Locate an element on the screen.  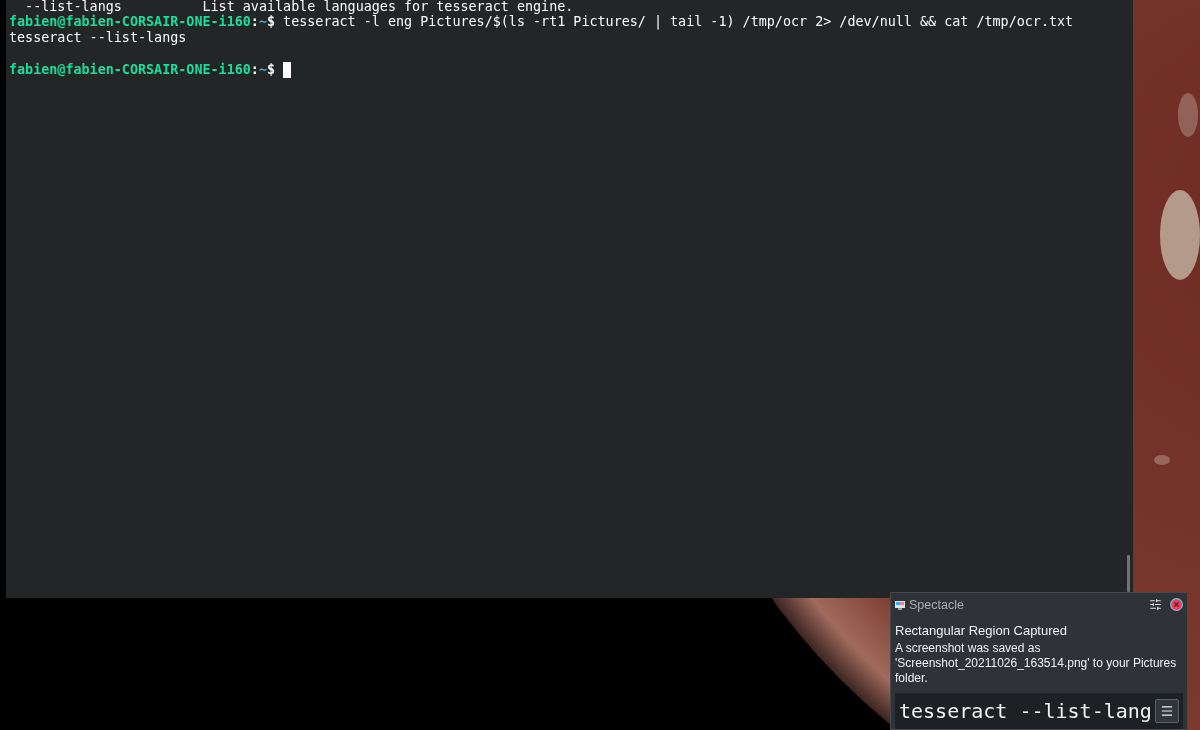
command-text: tesseract -l eng Pictures/$(ls -rt1 Pictures/ | tail -1) /tmp/ocr 2> /dev/null && cat /tmp/ocr.txt is located at coordinates (678, 22).